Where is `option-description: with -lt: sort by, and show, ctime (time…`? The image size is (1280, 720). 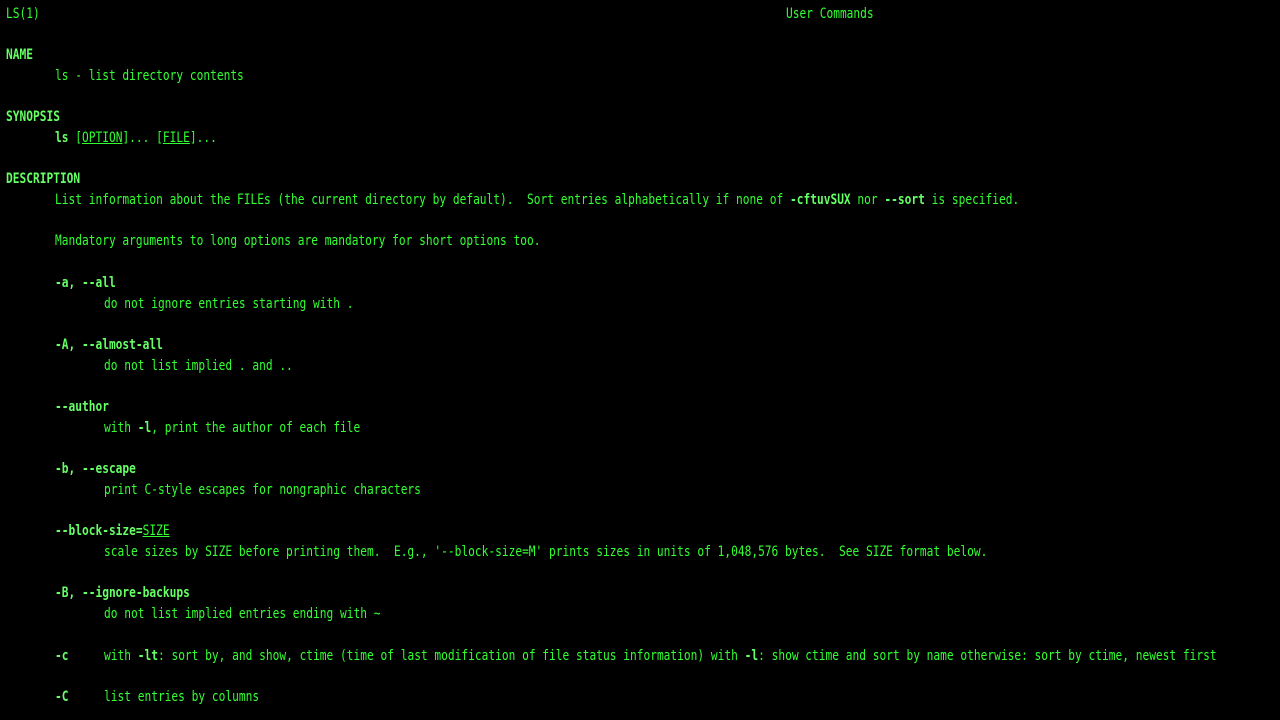
option-description: with -lt: sort by, and show, ctime (time… is located at coordinates (660, 656).